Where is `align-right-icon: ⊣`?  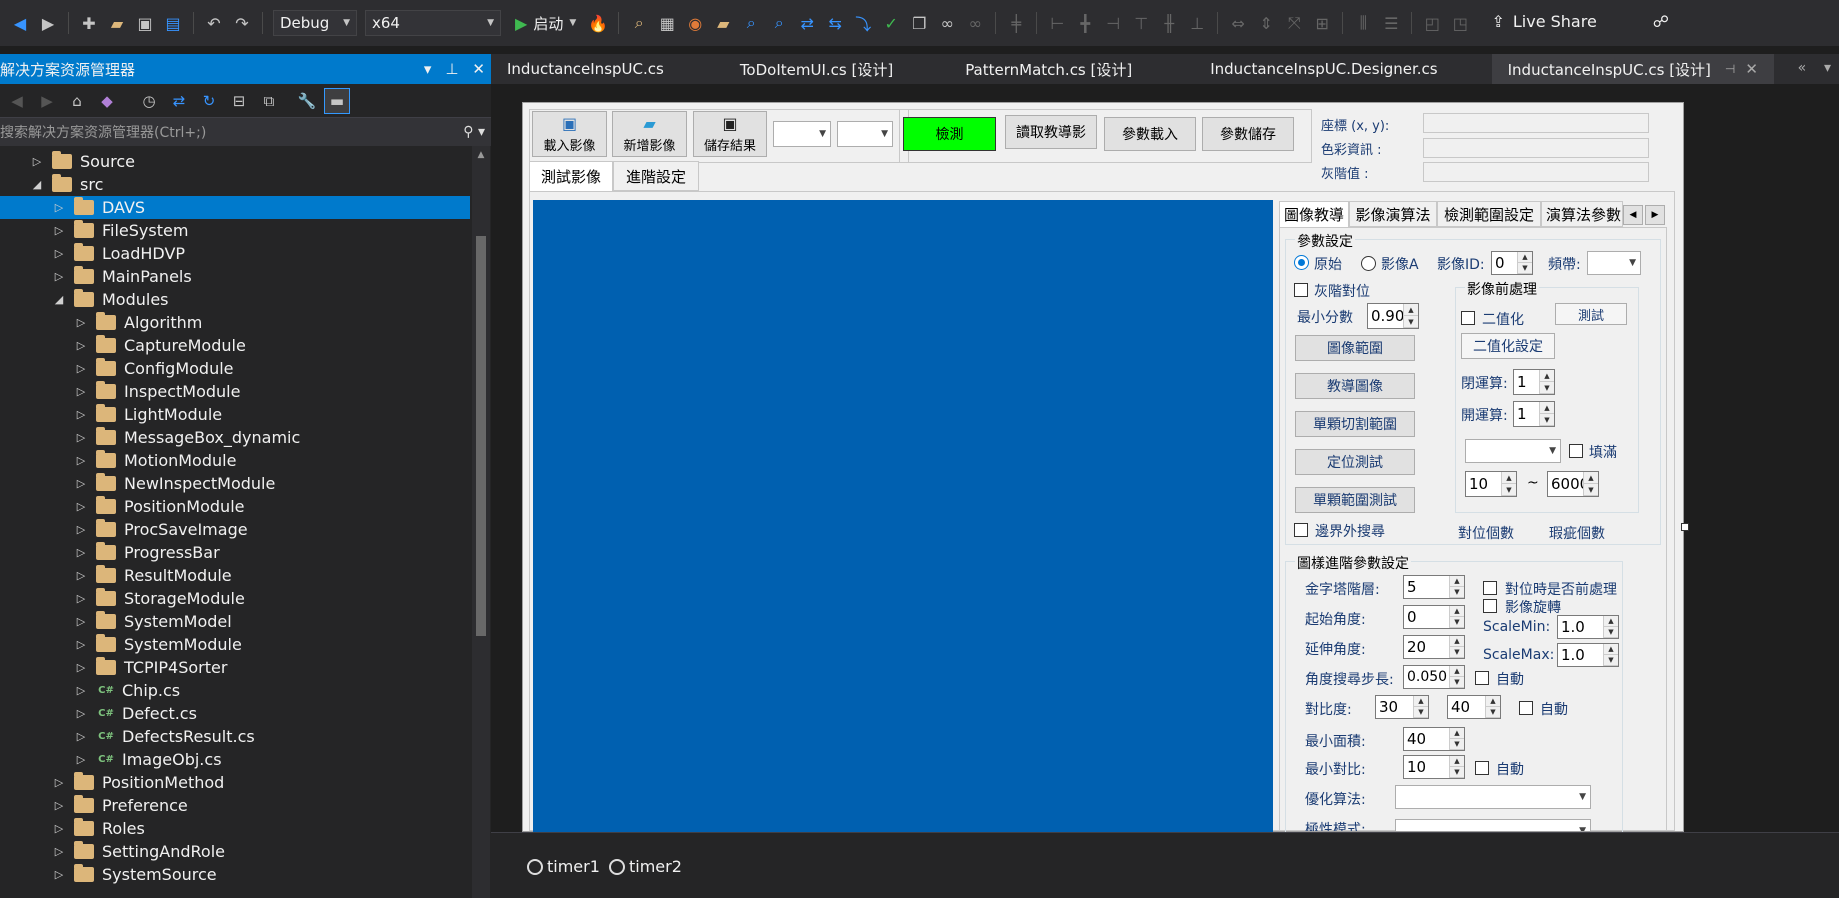
align-right-icon: ⊣ is located at coordinates (1113, 23).